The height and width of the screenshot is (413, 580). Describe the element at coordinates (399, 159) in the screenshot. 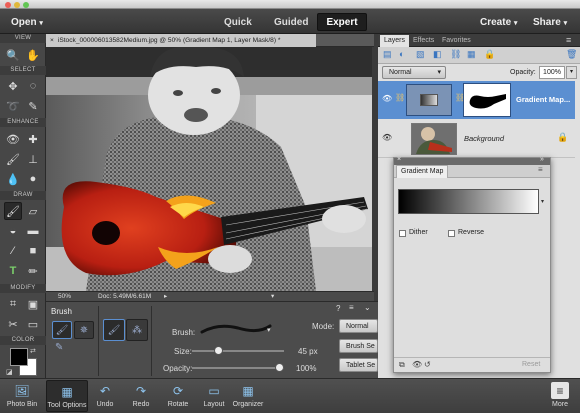

I see `dialog-close-icon: ×` at that location.